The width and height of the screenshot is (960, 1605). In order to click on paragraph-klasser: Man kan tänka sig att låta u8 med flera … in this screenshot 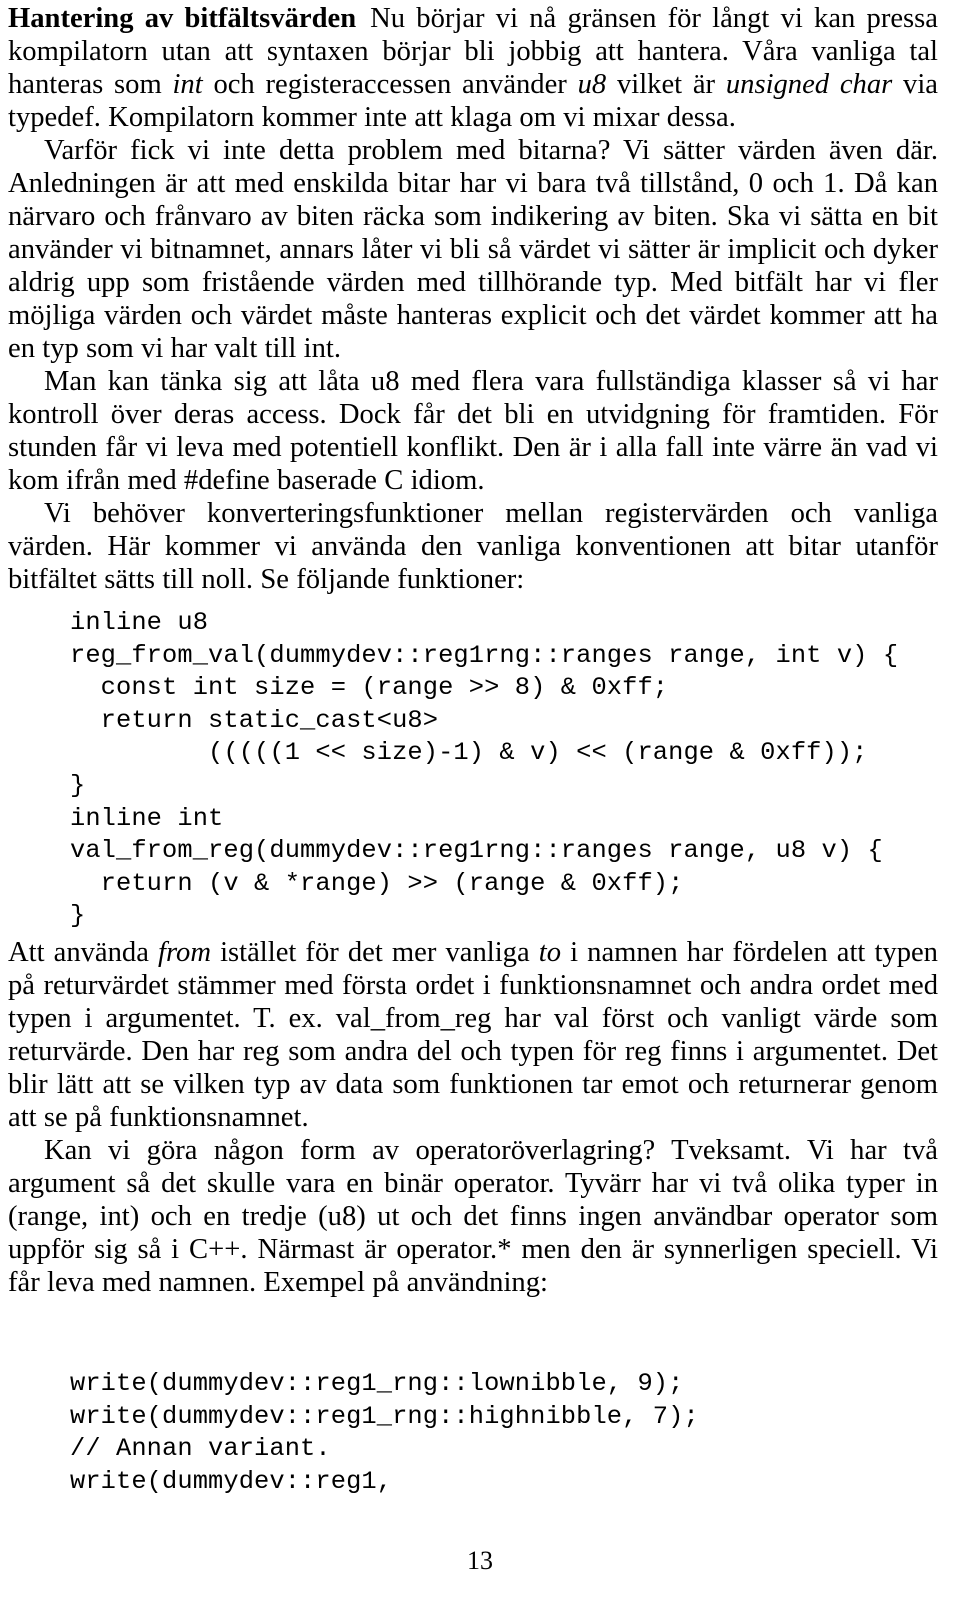, I will do `click(473, 431)`.